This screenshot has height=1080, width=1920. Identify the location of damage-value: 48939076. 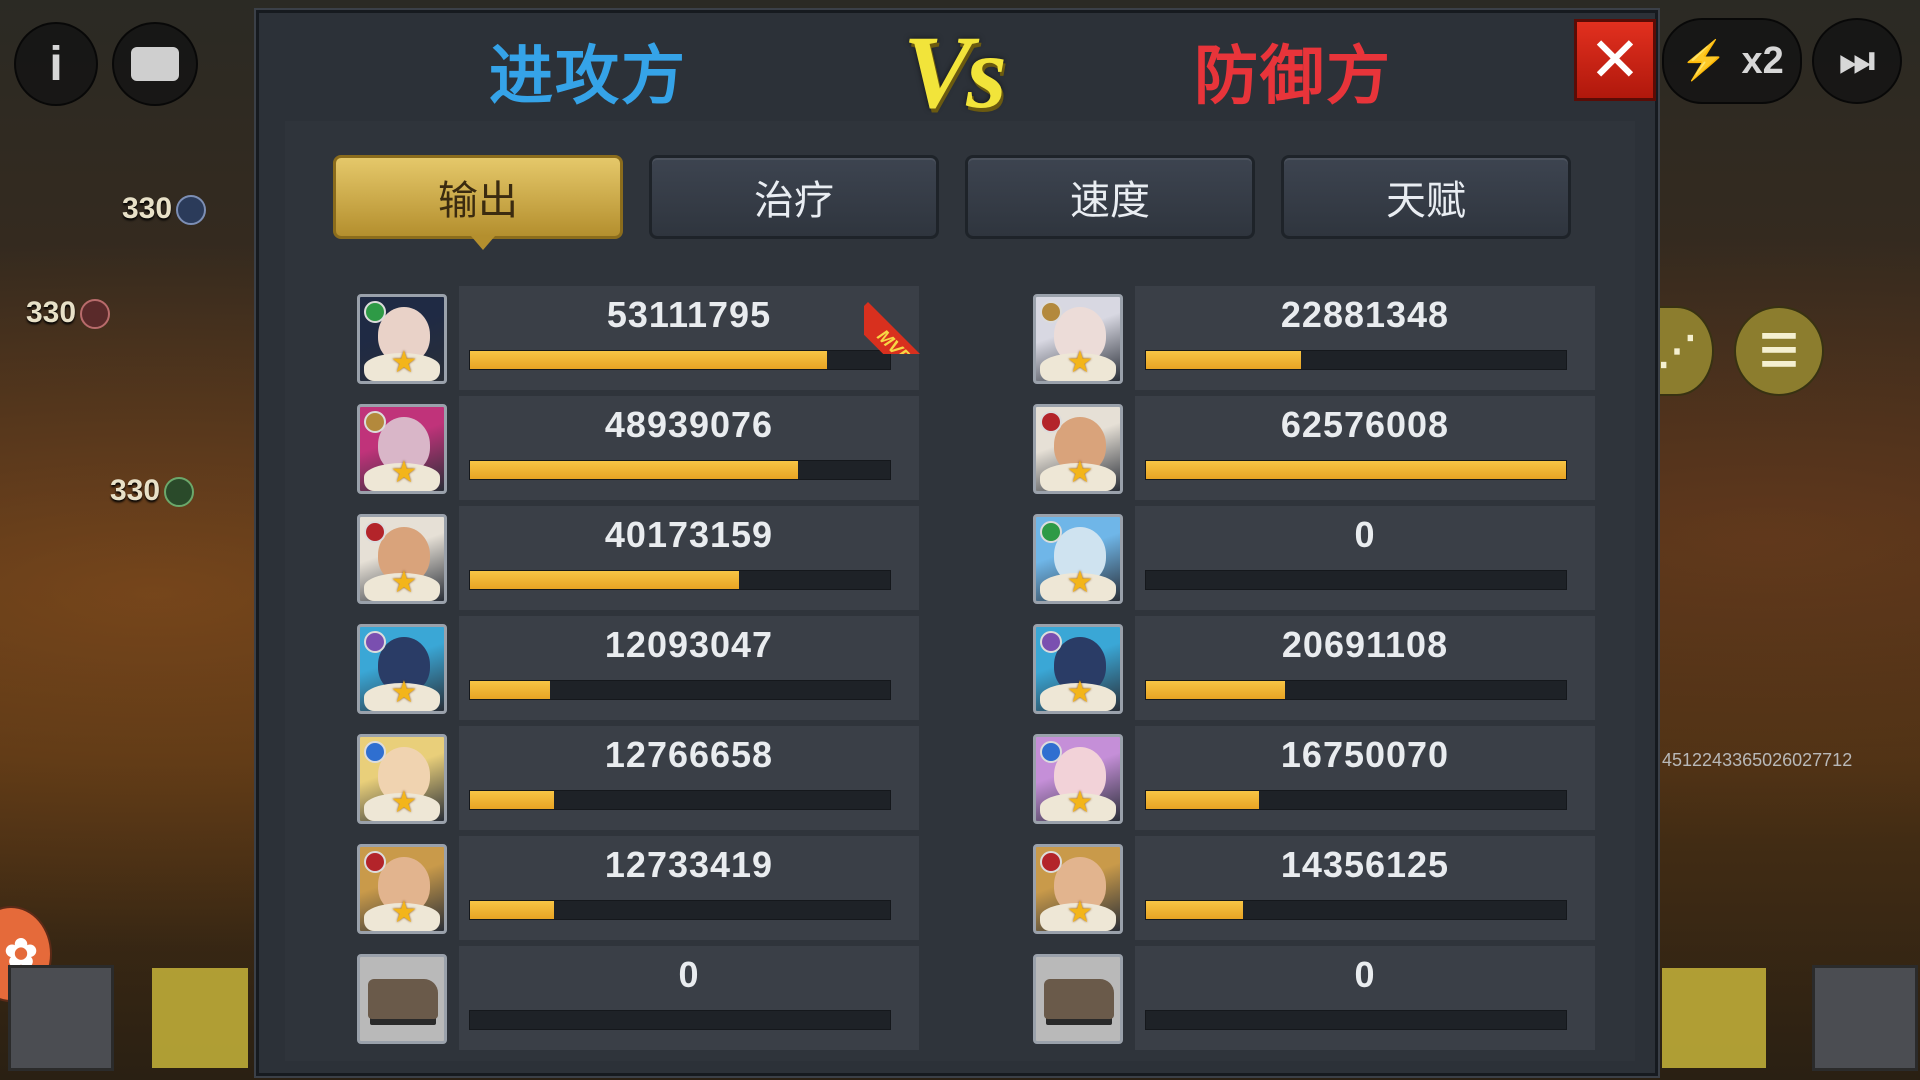
(689, 424).